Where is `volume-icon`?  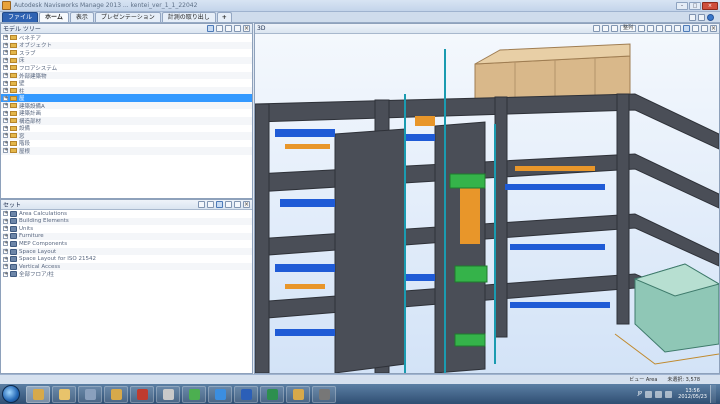 volume-icon is located at coordinates (659, 394).